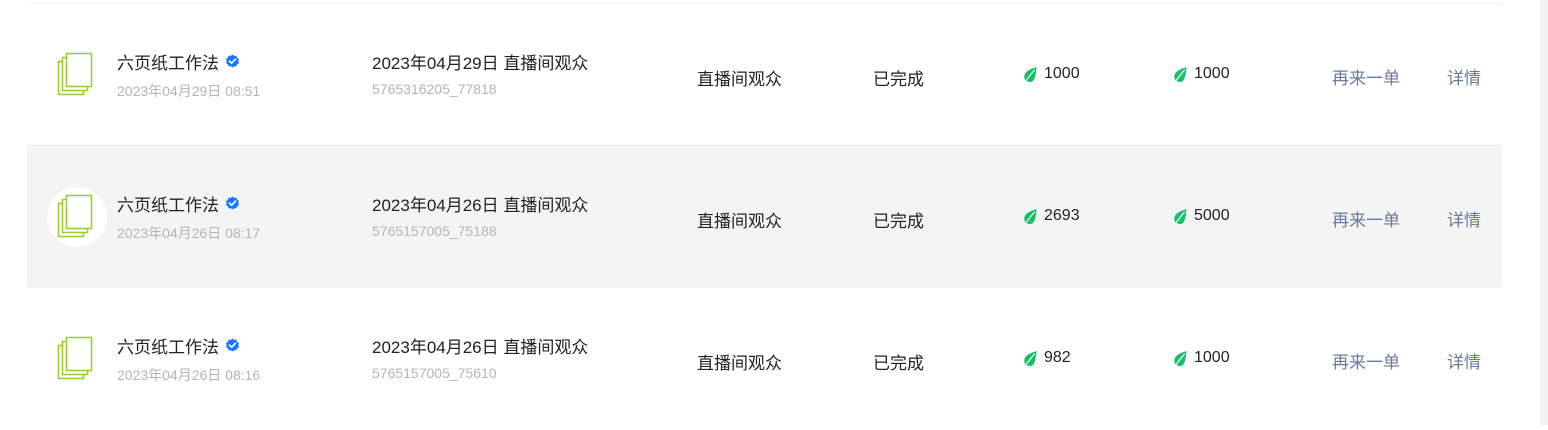 The width and height of the screenshot is (1548, 430). I want to click on account-time: 2023年04月26日 08:17, so click(189, 233).